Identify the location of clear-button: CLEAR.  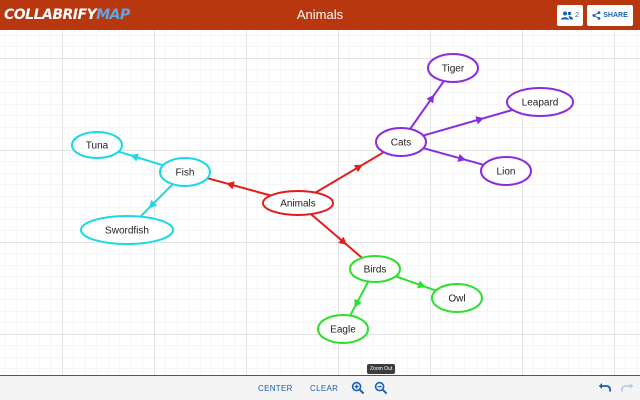
(324, 388).